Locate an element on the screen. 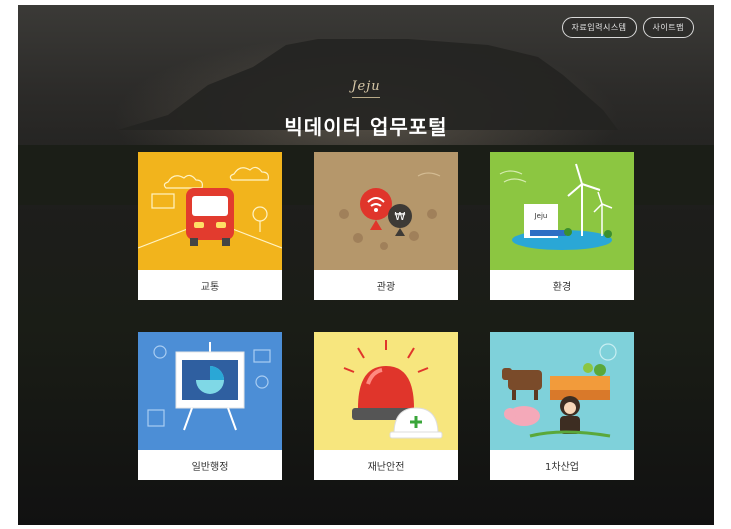 The width and height of the screenshot is (731, 529). siren-helmet-icon is located at coordinates (393, 389).